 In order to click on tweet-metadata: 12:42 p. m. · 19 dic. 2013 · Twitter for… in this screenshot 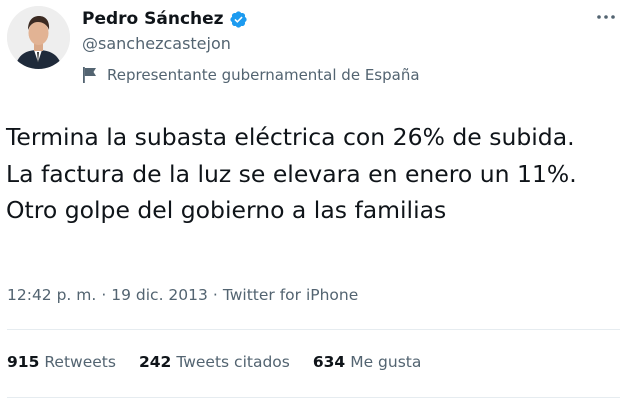, I will do `click(182, 295)`.